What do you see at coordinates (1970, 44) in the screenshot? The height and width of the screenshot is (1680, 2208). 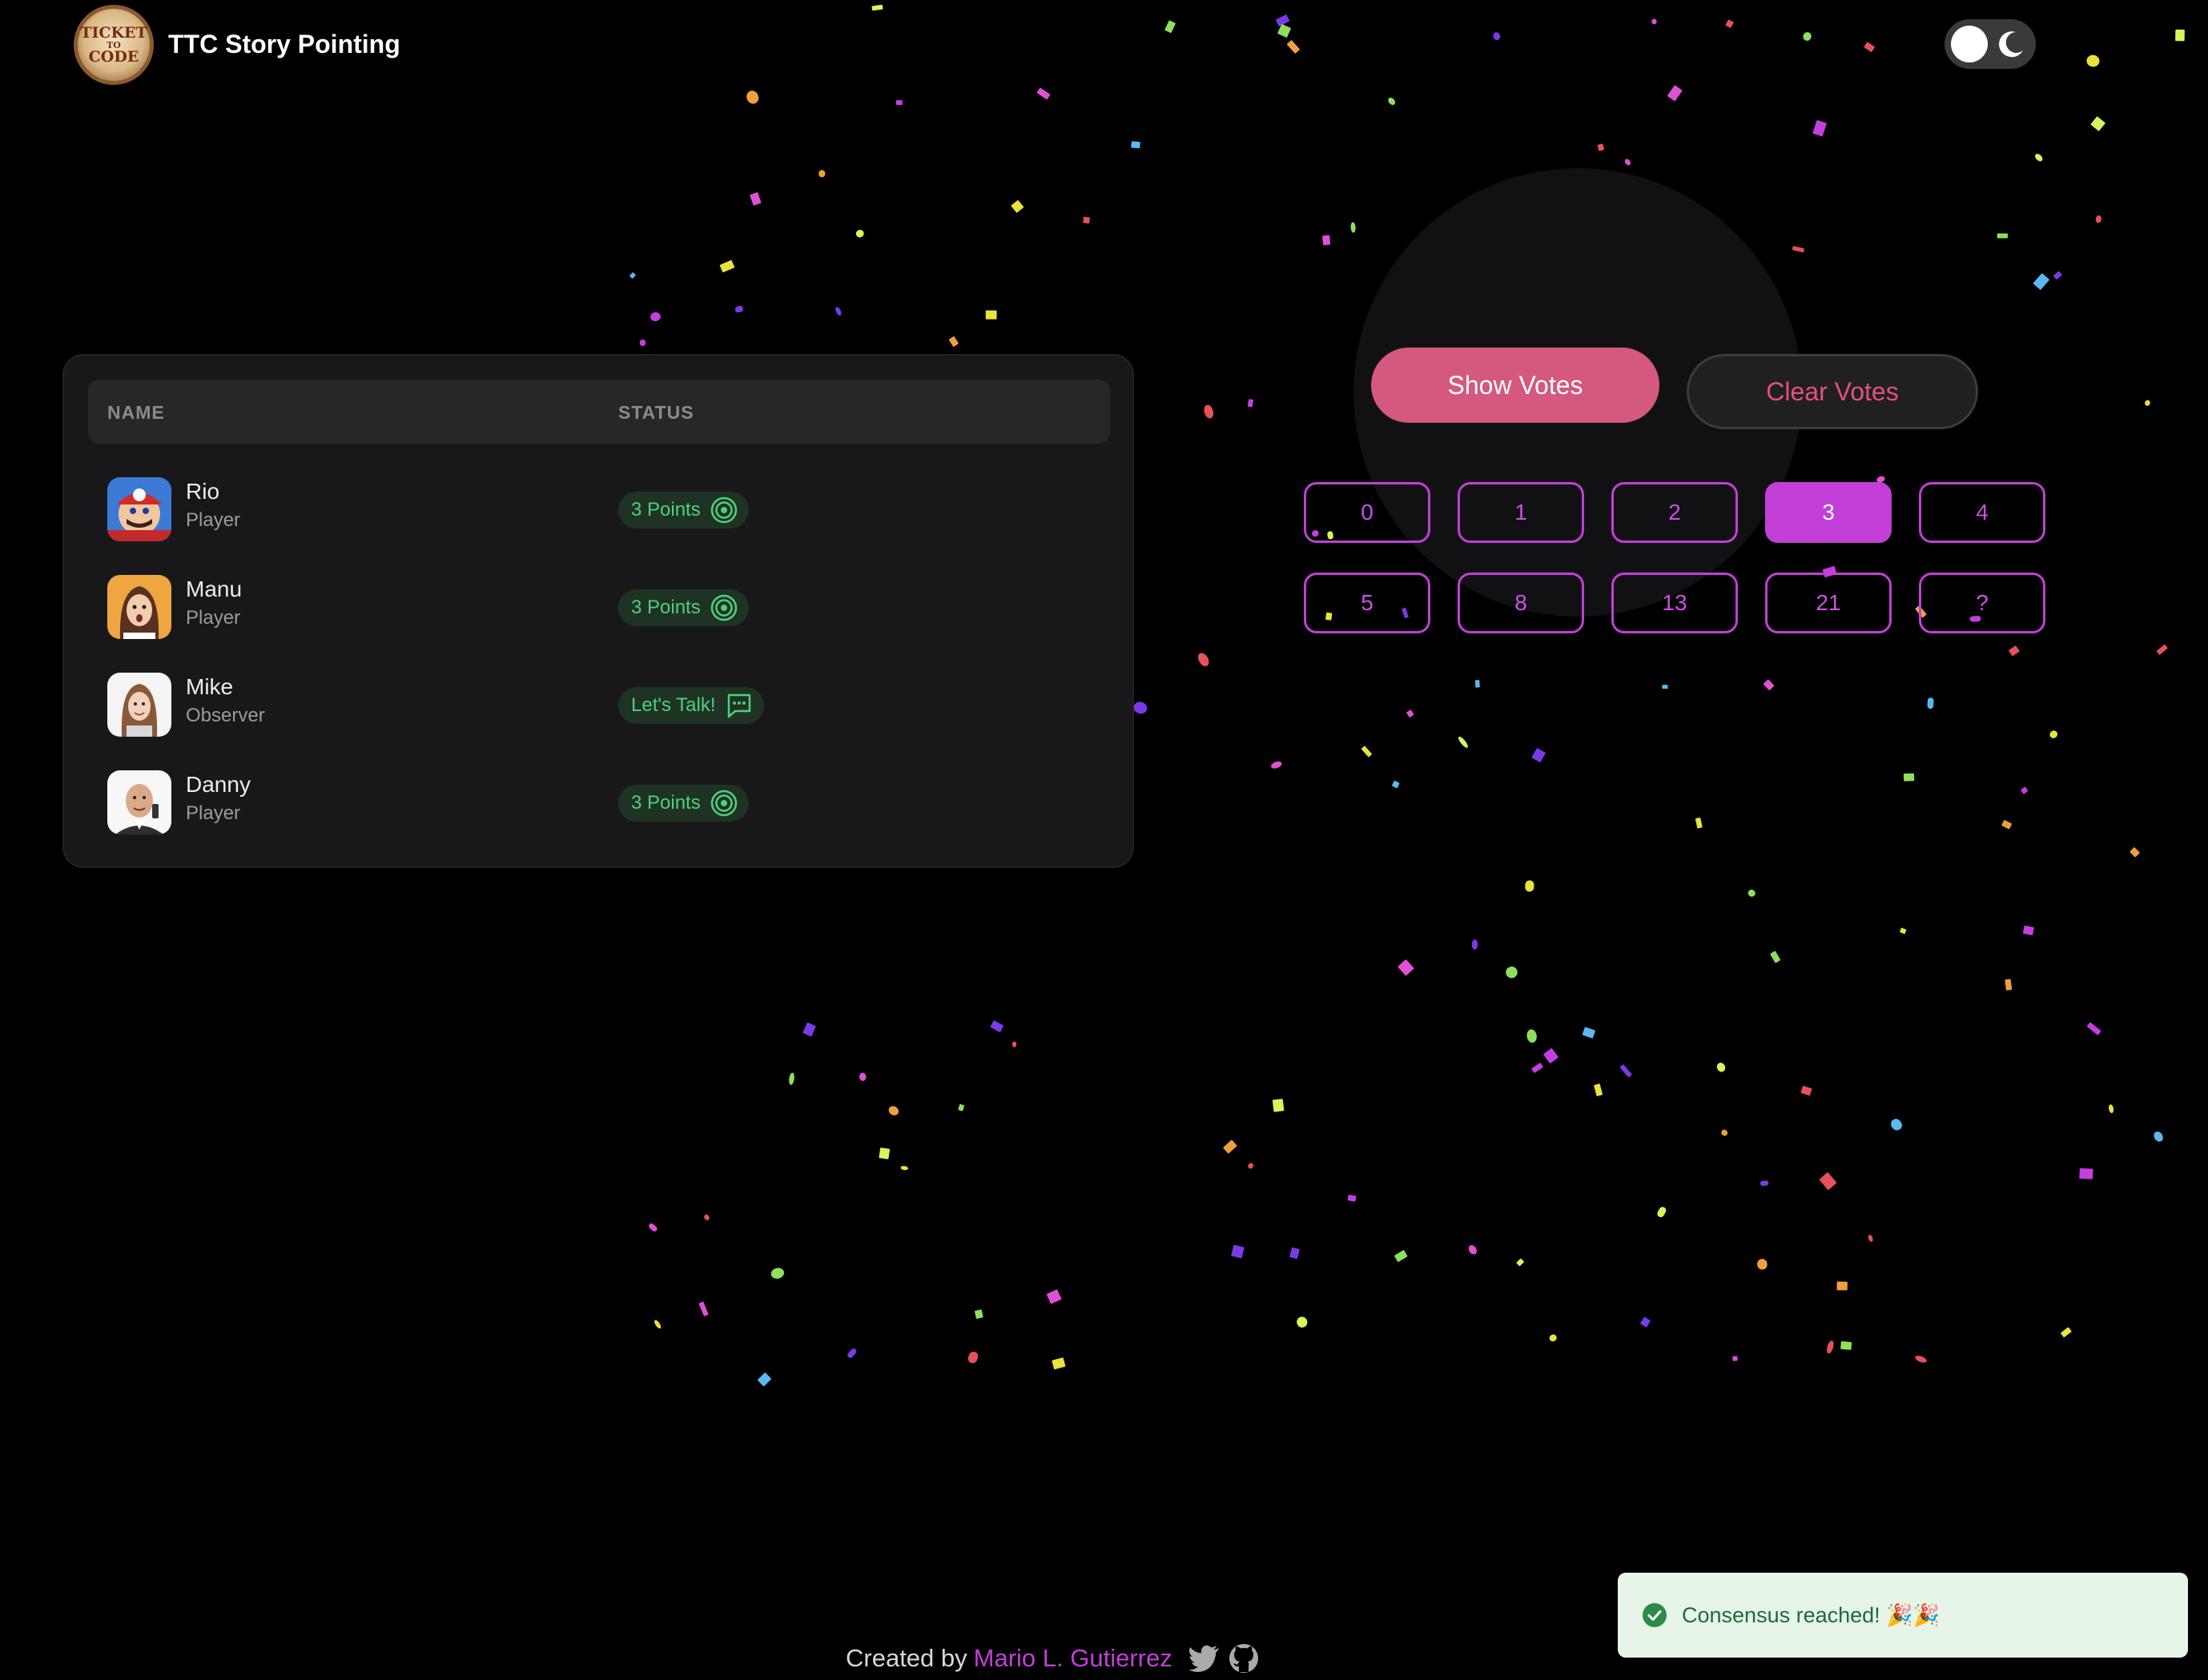 I see `toggle-knob` at bounding box center [1970, 44].